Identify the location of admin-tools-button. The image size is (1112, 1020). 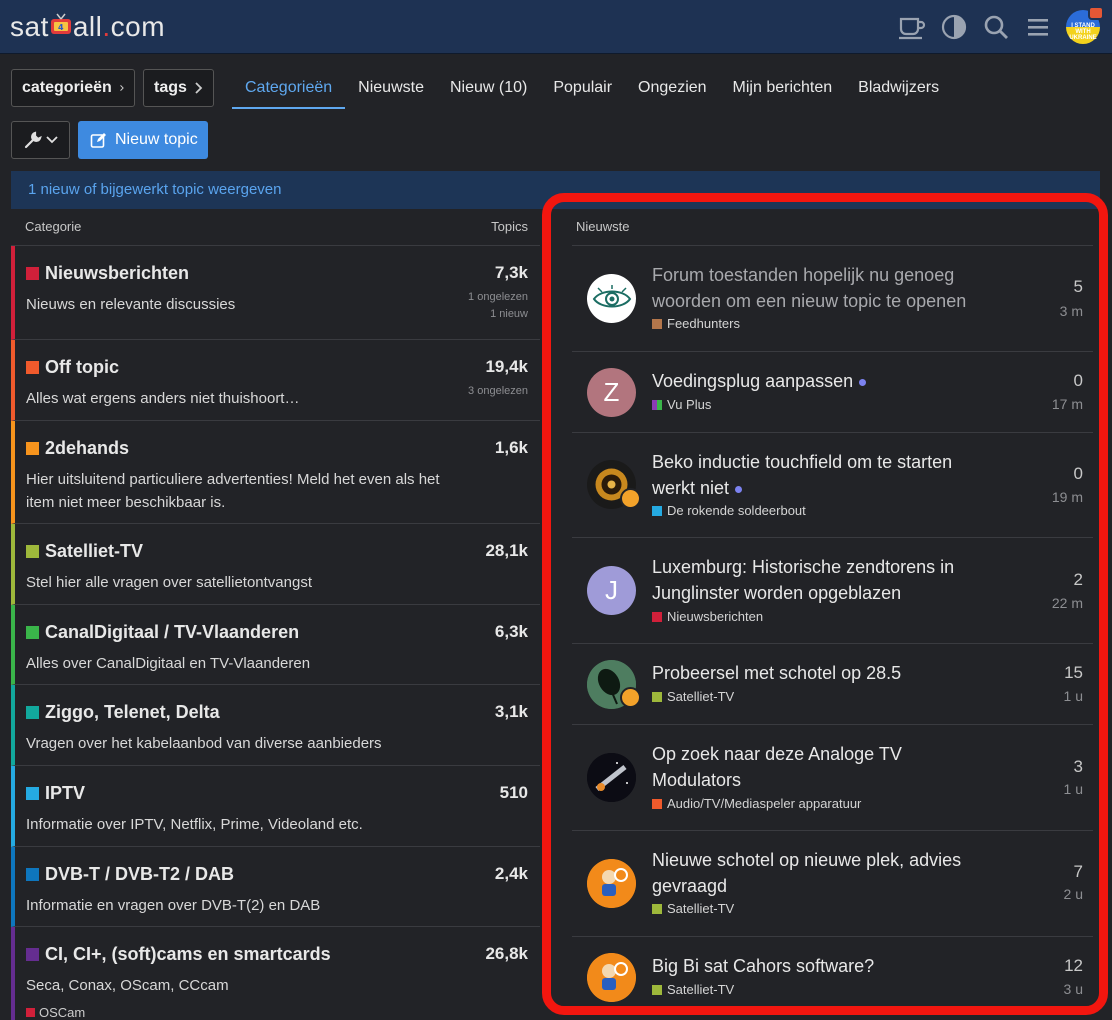
(40, 140).